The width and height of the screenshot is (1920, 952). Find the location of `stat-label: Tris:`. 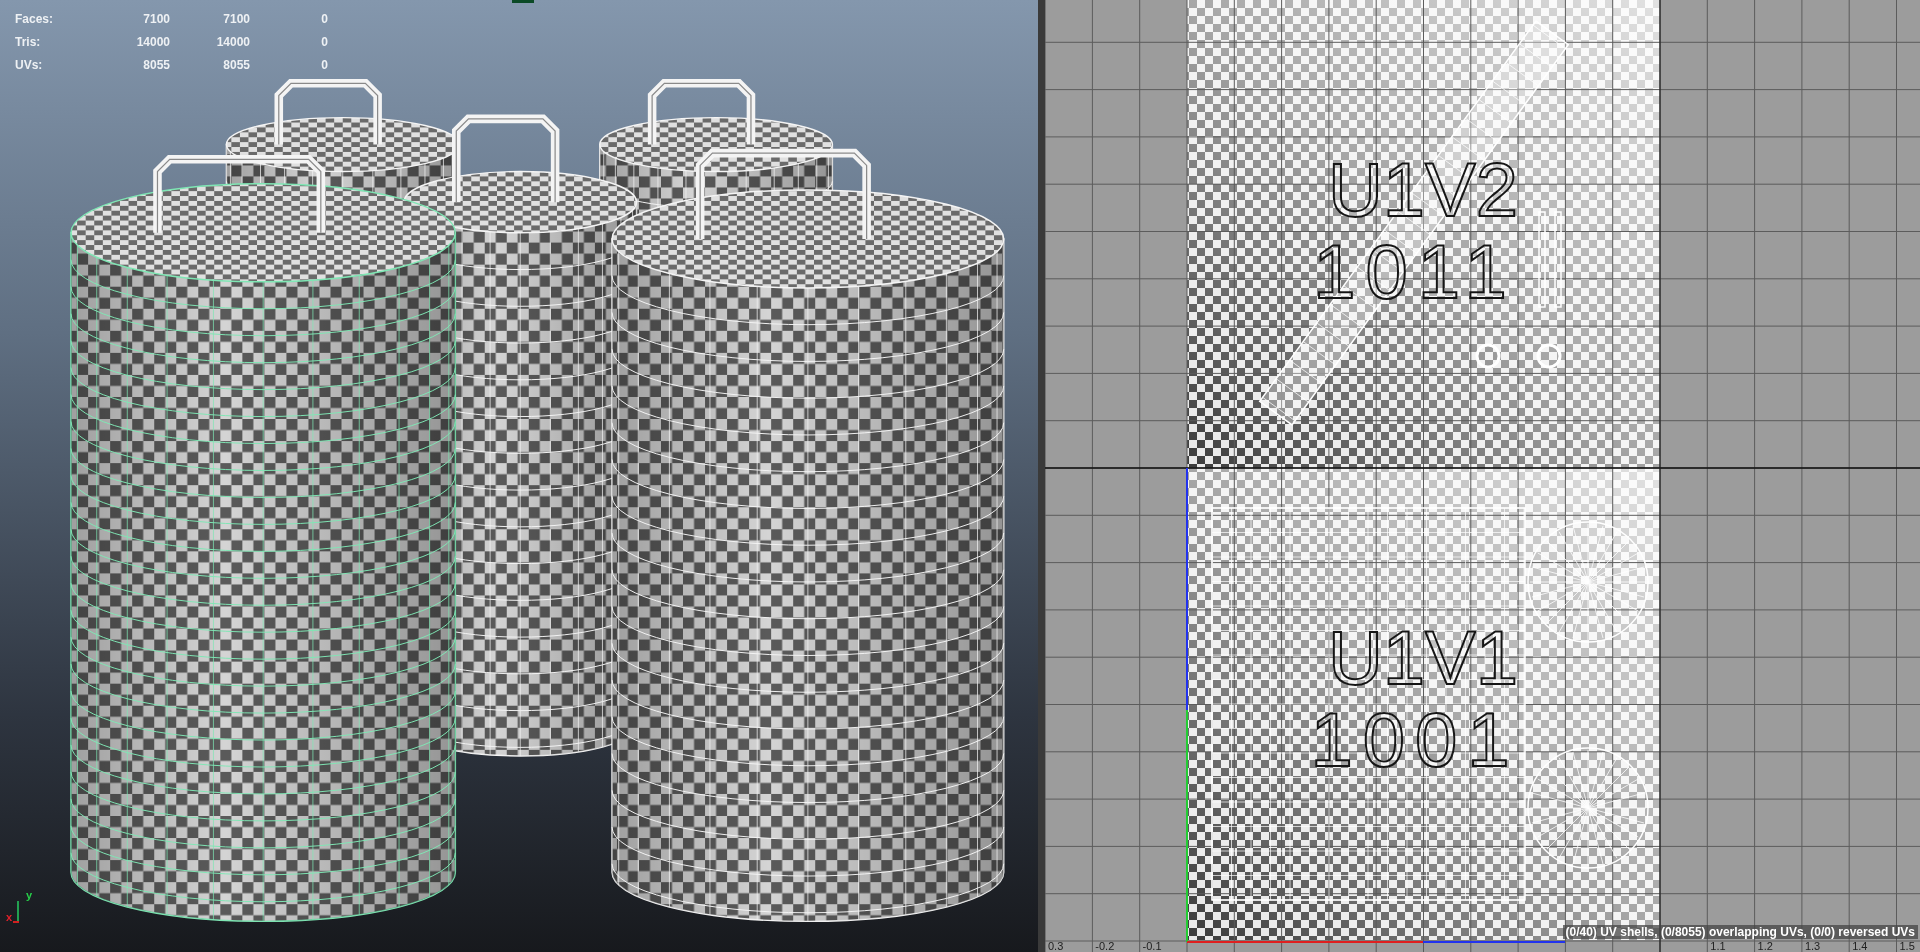

stat-label: Tris: is located at coordinates (28, 42).